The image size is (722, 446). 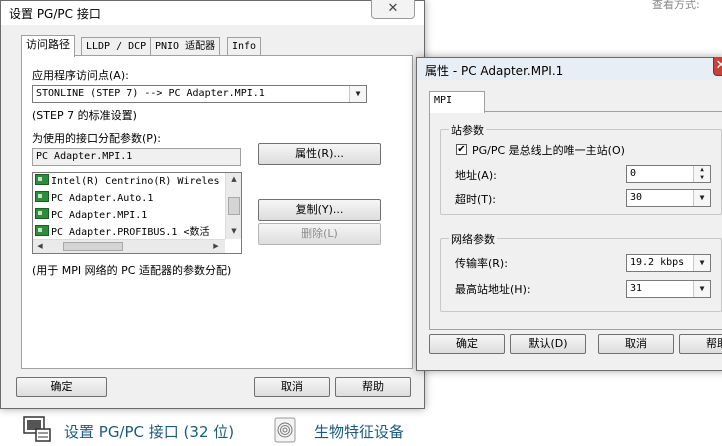 What do you see at coordinates (116, 46) in the screenshot?
I see `tab-lldp-dcp: LLDP / DCP` at bounding box center [116, 46].